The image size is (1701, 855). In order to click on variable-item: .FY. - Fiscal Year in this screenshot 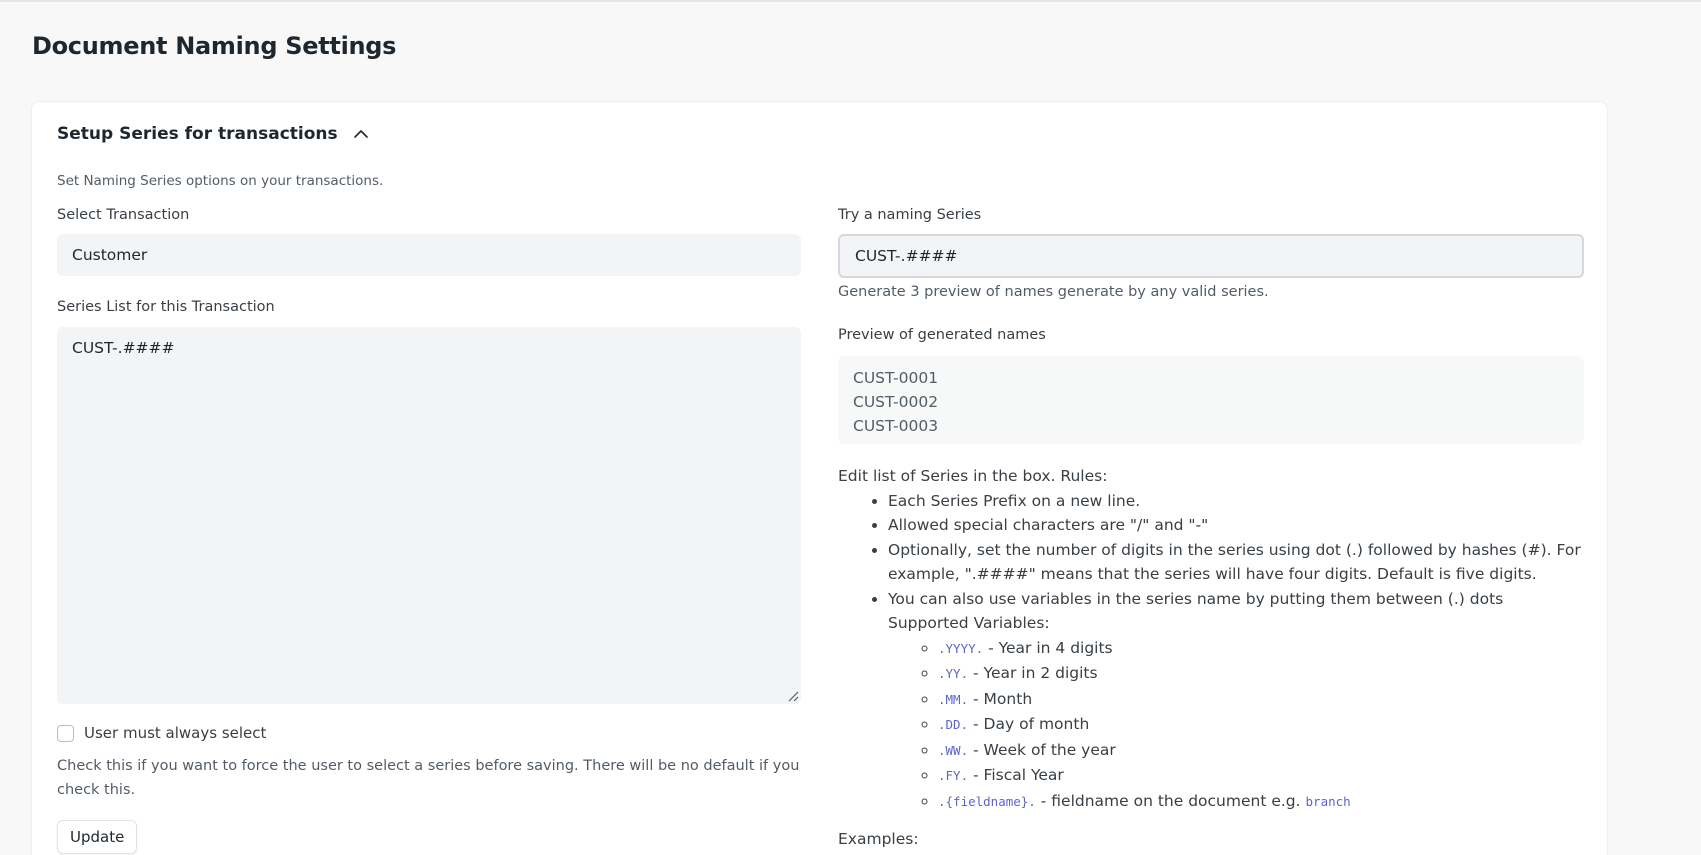, I will do `click(1261, 776)`.